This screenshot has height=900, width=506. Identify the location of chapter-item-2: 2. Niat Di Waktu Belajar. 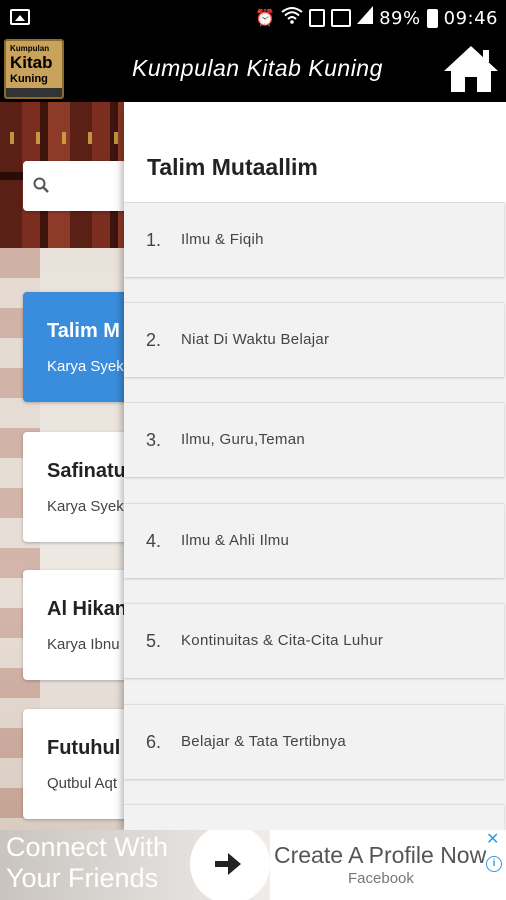
(314, 339).